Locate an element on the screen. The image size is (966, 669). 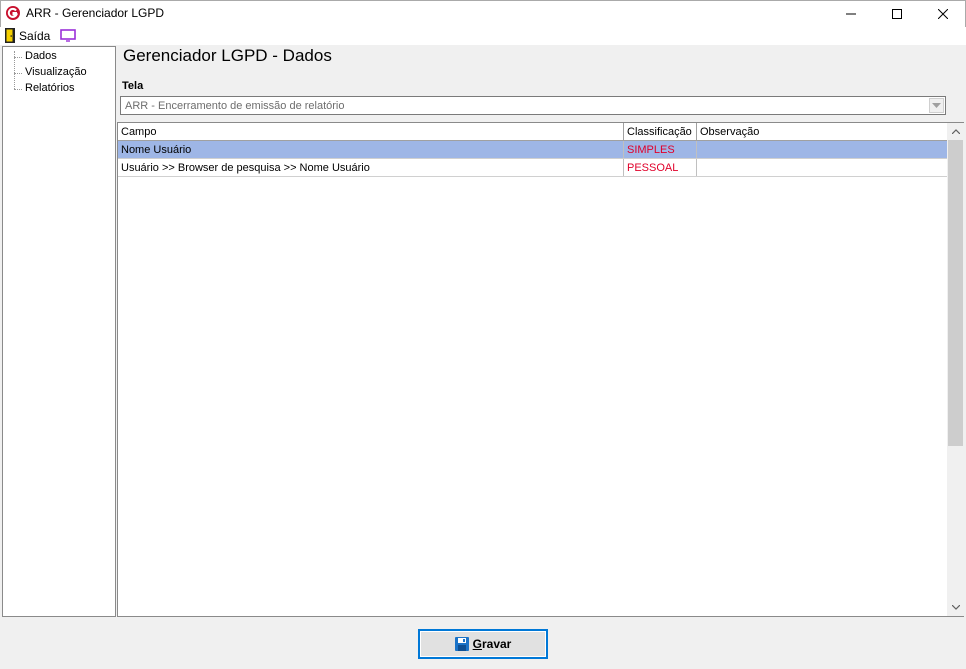
tela-label: Tela is located at coordinates (133, 86).